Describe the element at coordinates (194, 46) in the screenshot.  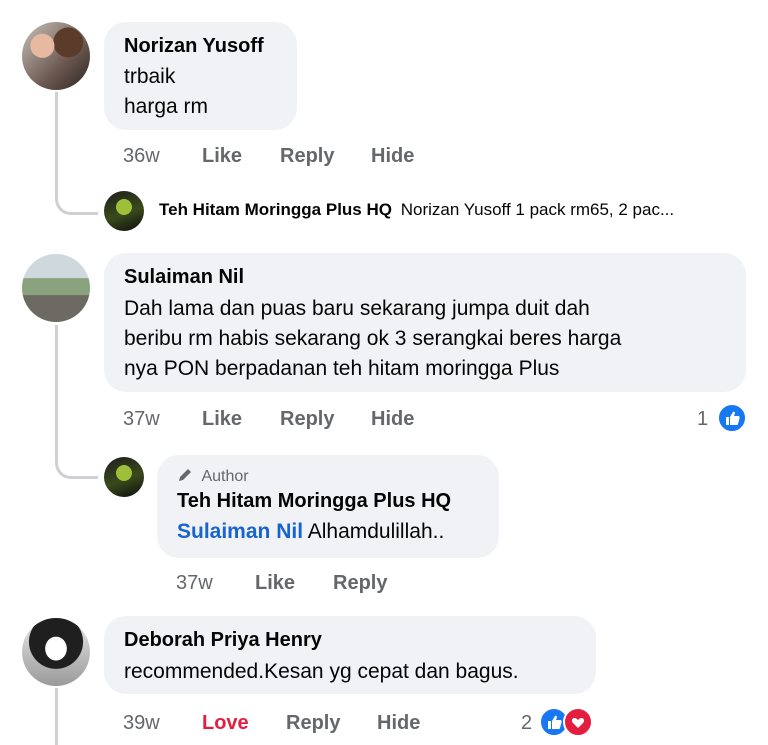
I see `comment-author: Norizan Yusoff` at that location.